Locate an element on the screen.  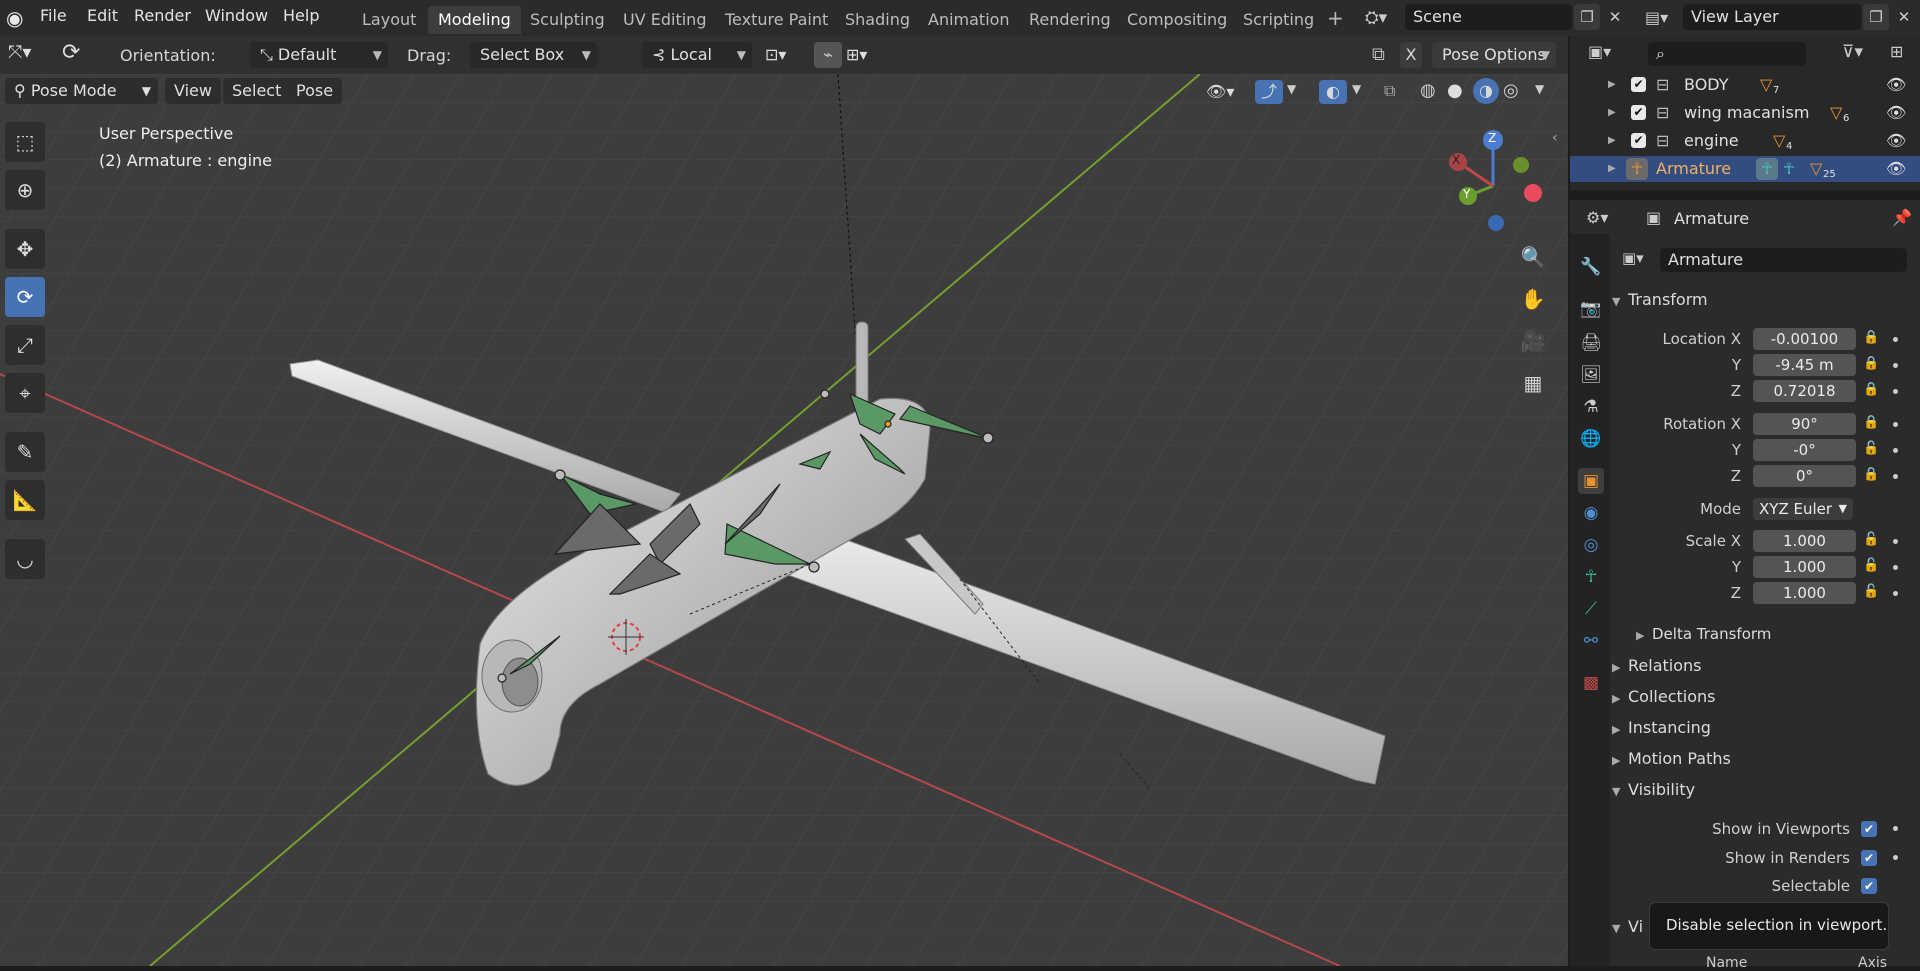
tool-tab-icon: 🔧 is located at coordinates (1591, 267).